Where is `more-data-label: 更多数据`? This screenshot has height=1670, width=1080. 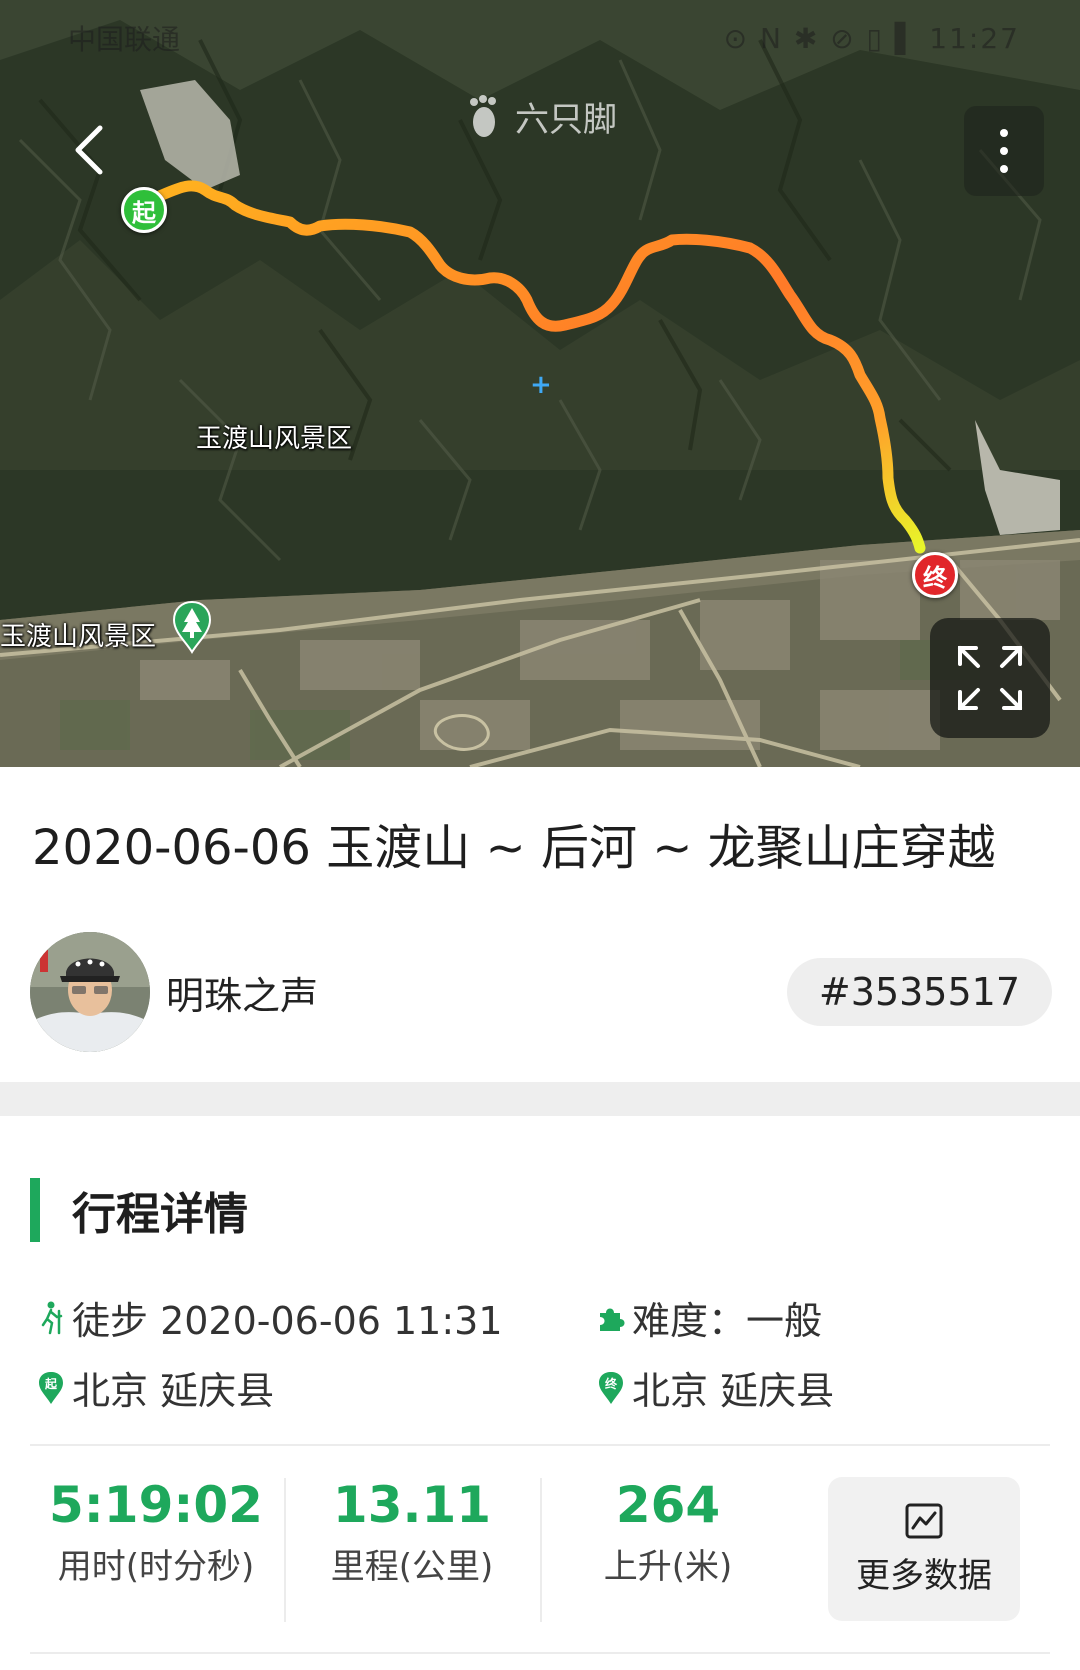 more-data-label: 更多数据 is located at coordinates (924, 1575).